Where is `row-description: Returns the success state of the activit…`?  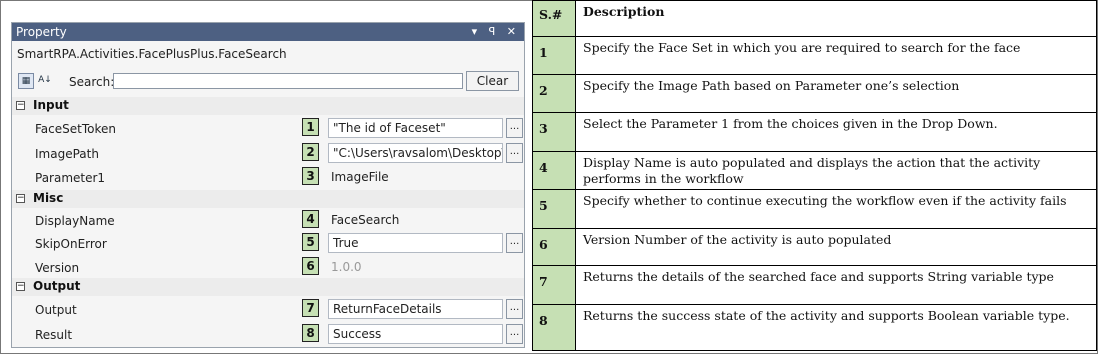
row-description: Returns the success state of the activit… is located at coordinates (836, 327).